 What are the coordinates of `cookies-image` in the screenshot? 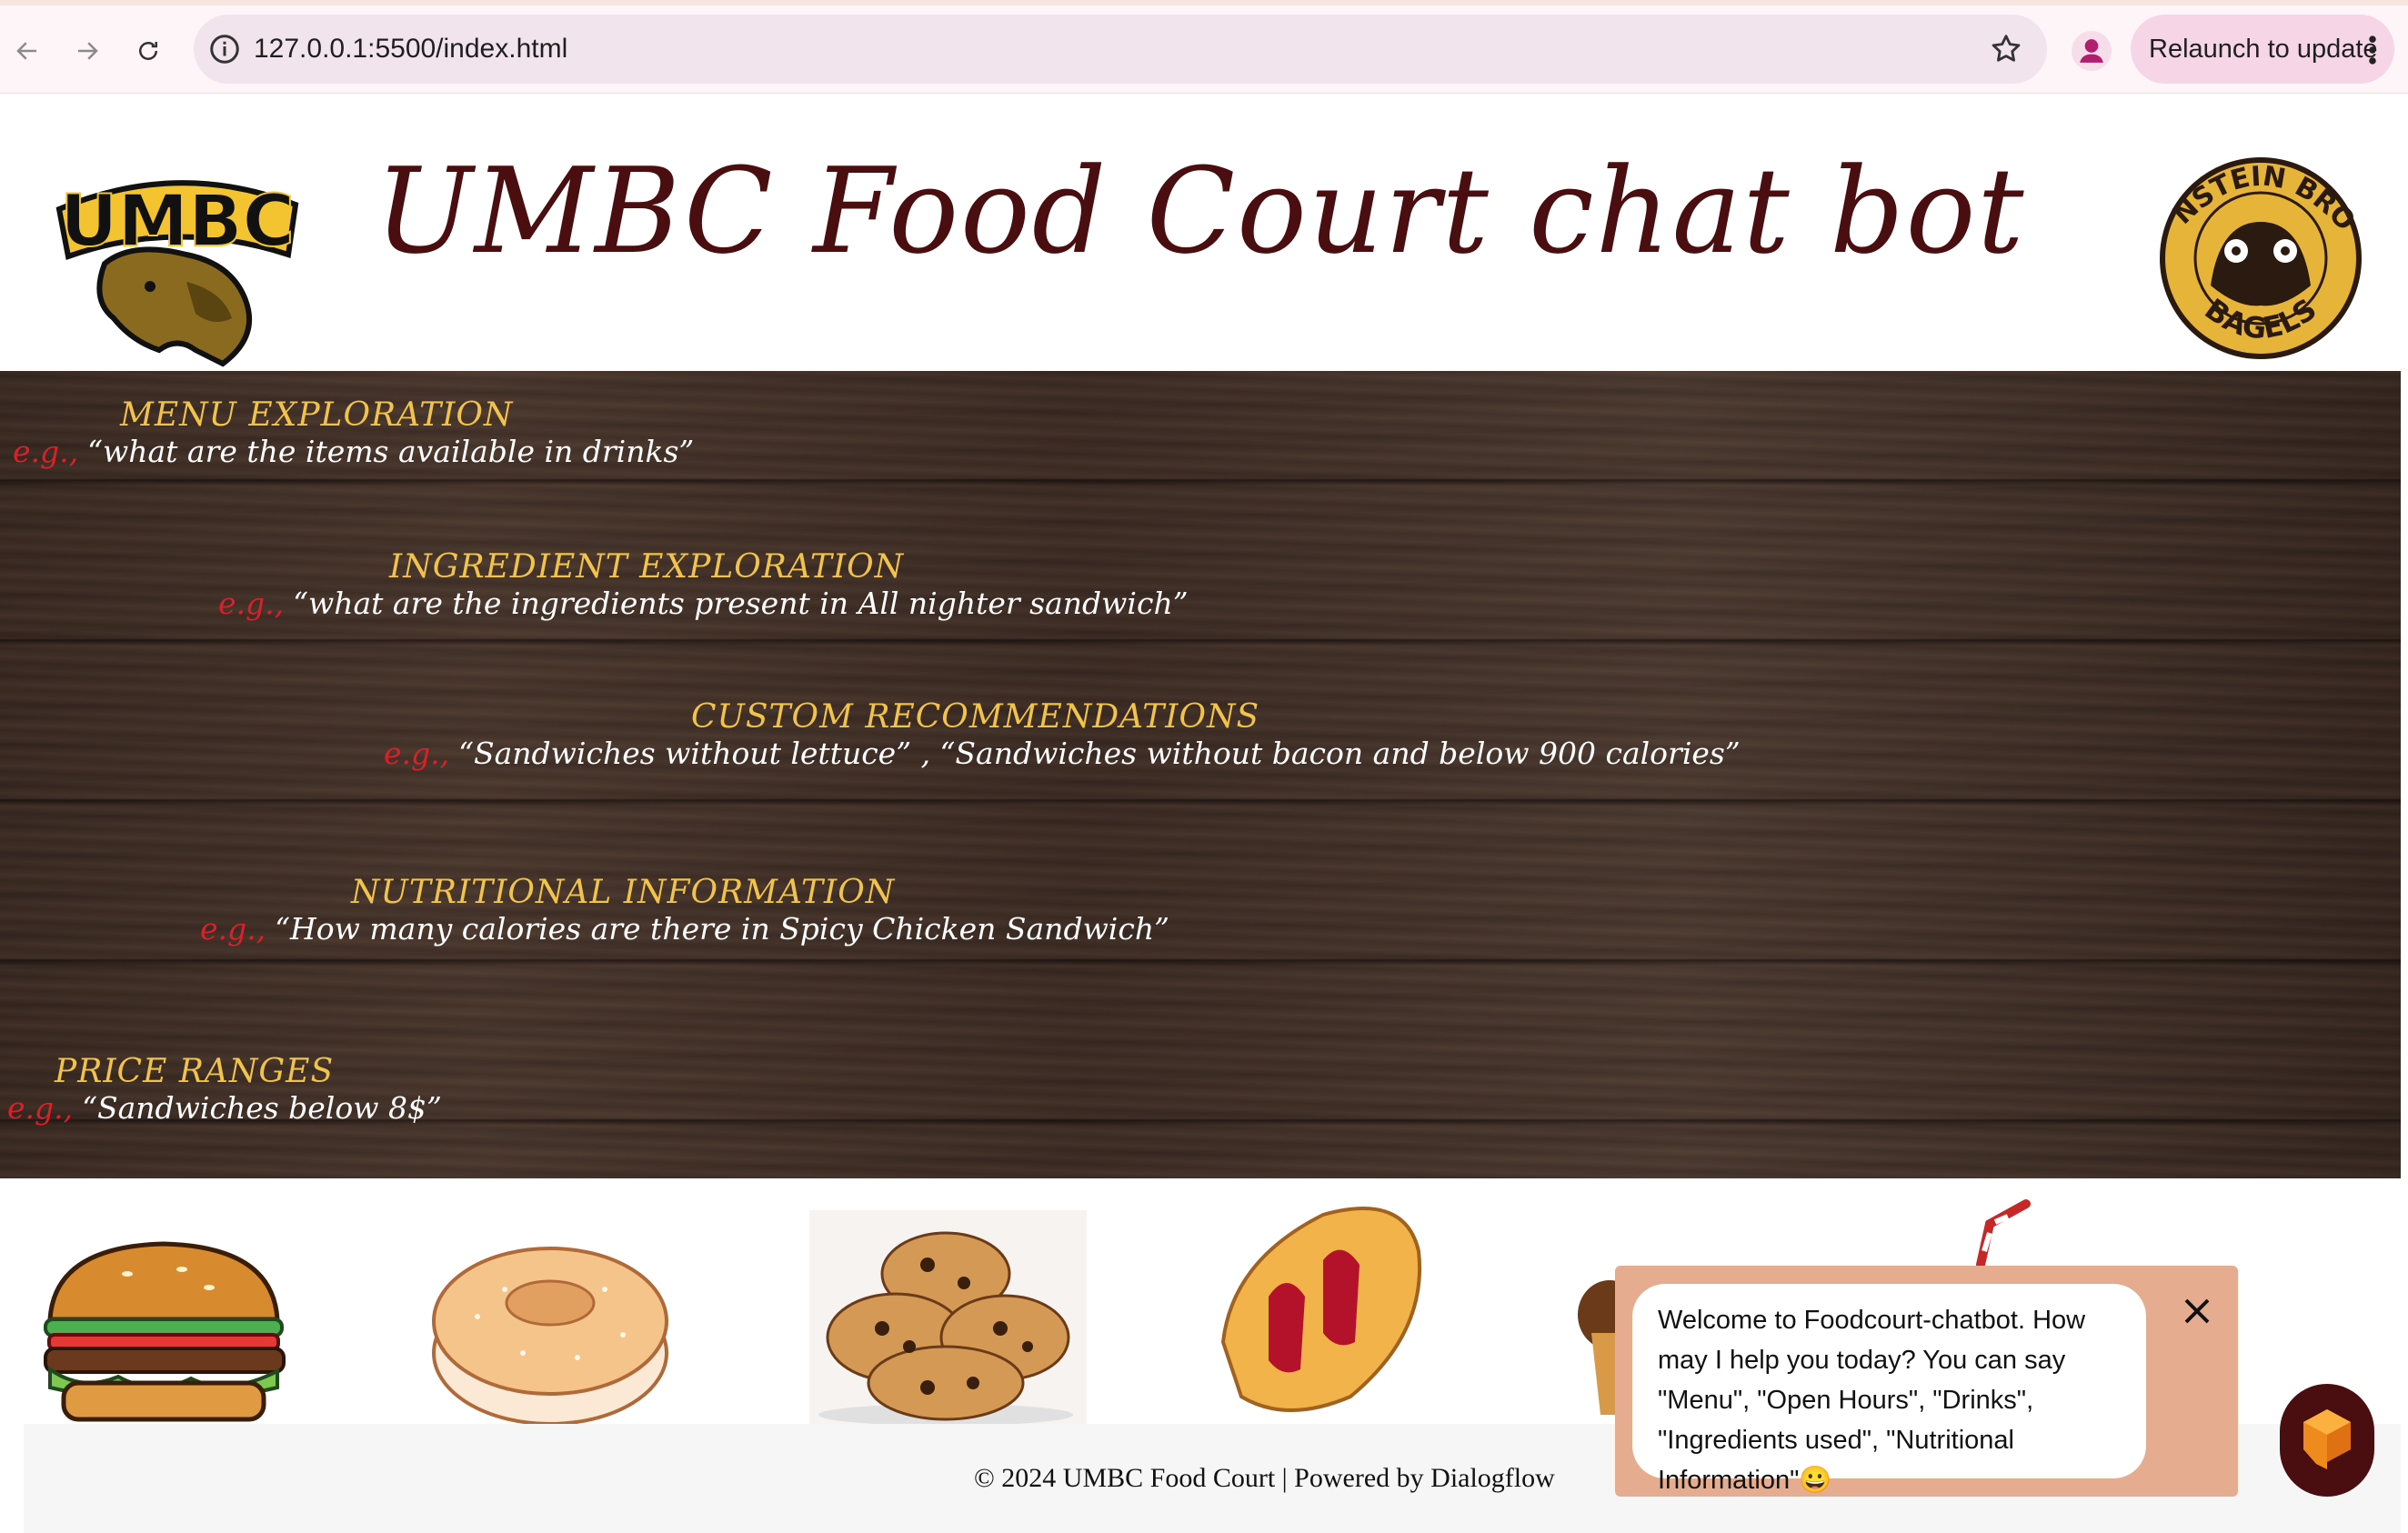 It's located at (948, 1317).